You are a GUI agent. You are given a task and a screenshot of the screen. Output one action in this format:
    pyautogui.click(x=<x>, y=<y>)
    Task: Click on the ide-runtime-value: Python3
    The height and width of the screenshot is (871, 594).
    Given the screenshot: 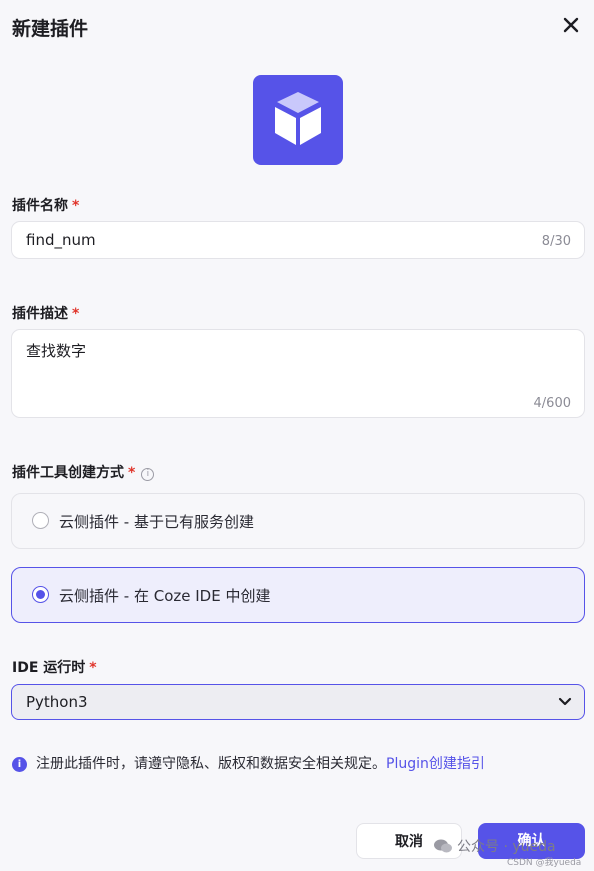 What is the action you would take?
    pyautogui.click(x=57, y=702)
    